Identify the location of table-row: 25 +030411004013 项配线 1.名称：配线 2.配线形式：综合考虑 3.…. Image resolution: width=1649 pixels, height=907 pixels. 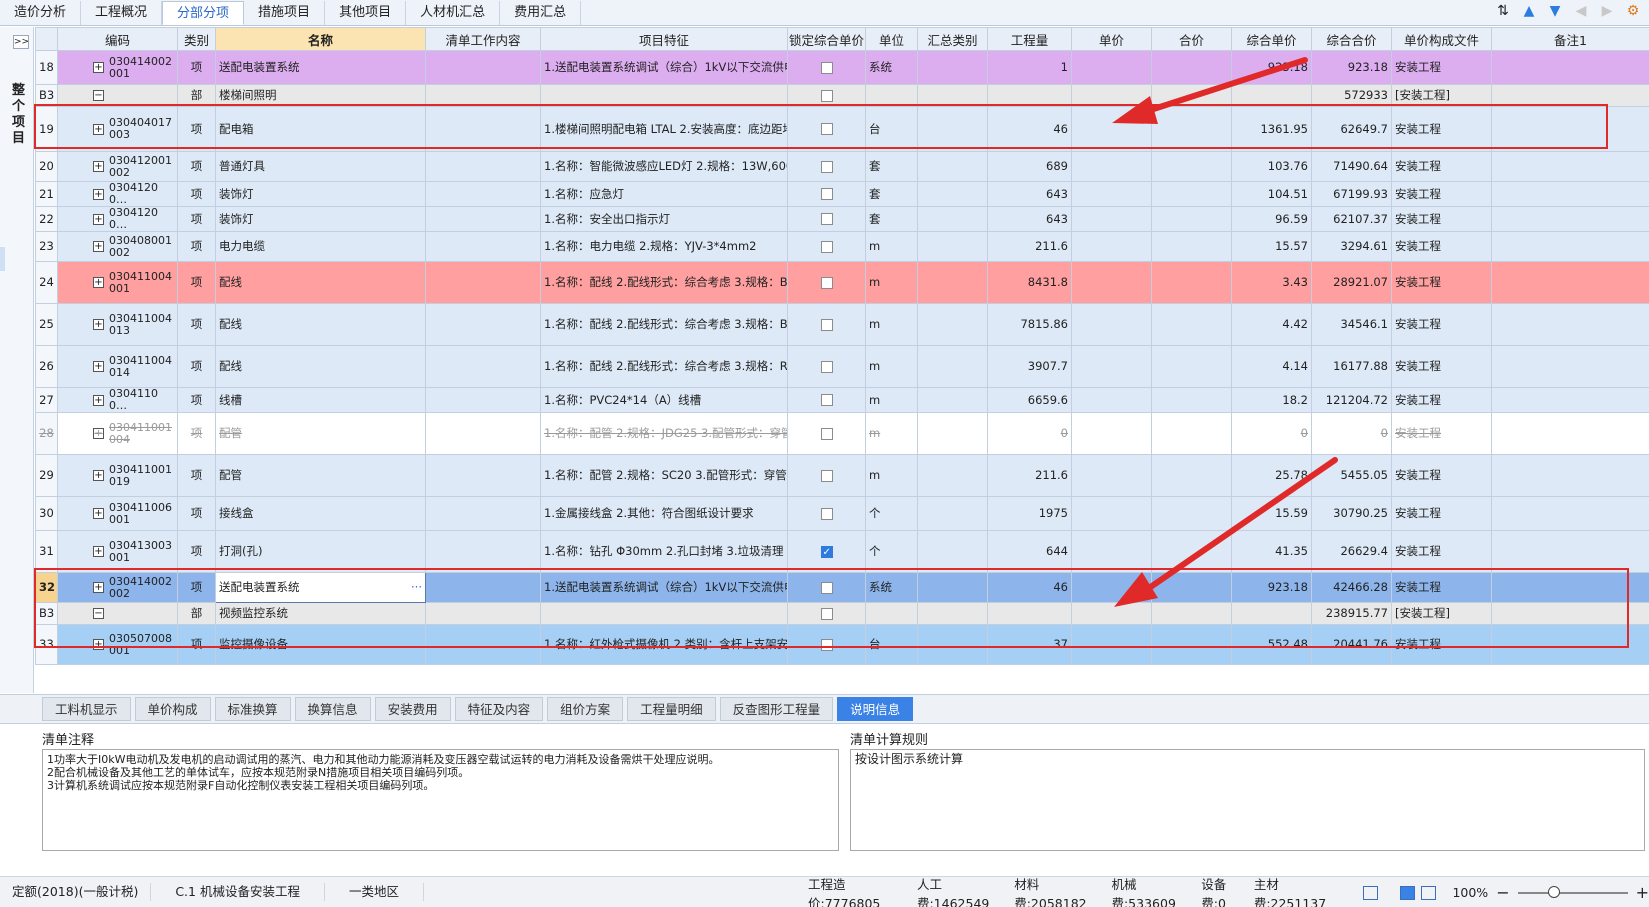
(842, 324).